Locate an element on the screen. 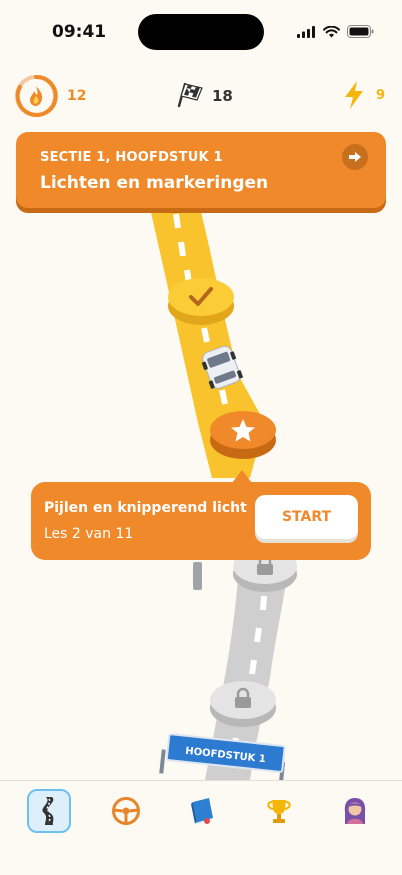 This screenshot has width=402, height=875. tab-road is located at coordinates (49, 811).